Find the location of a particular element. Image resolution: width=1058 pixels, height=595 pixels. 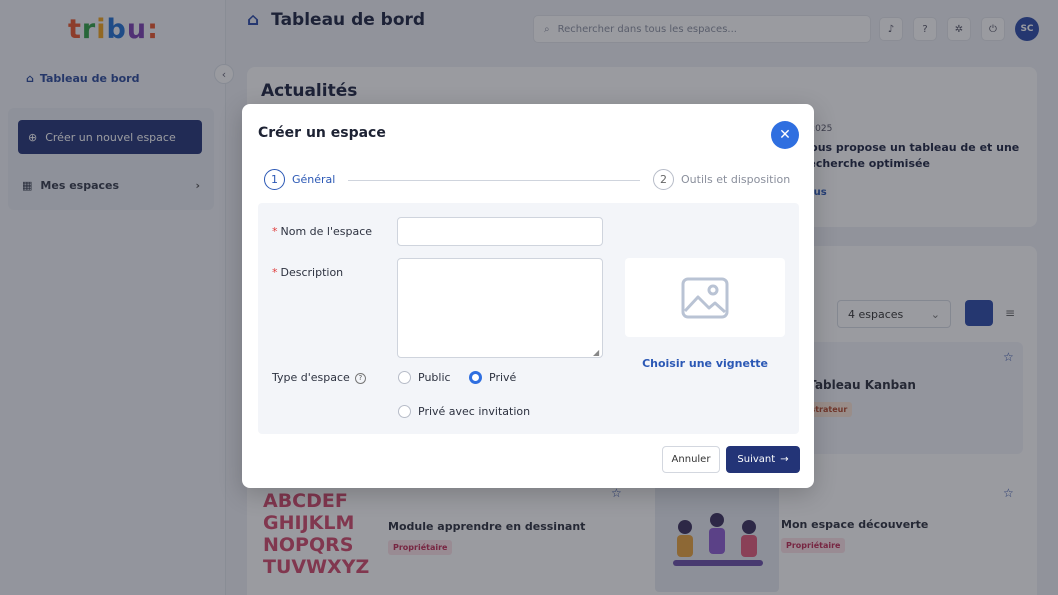

close-button: ✕ is located at coordinates (785, 135).